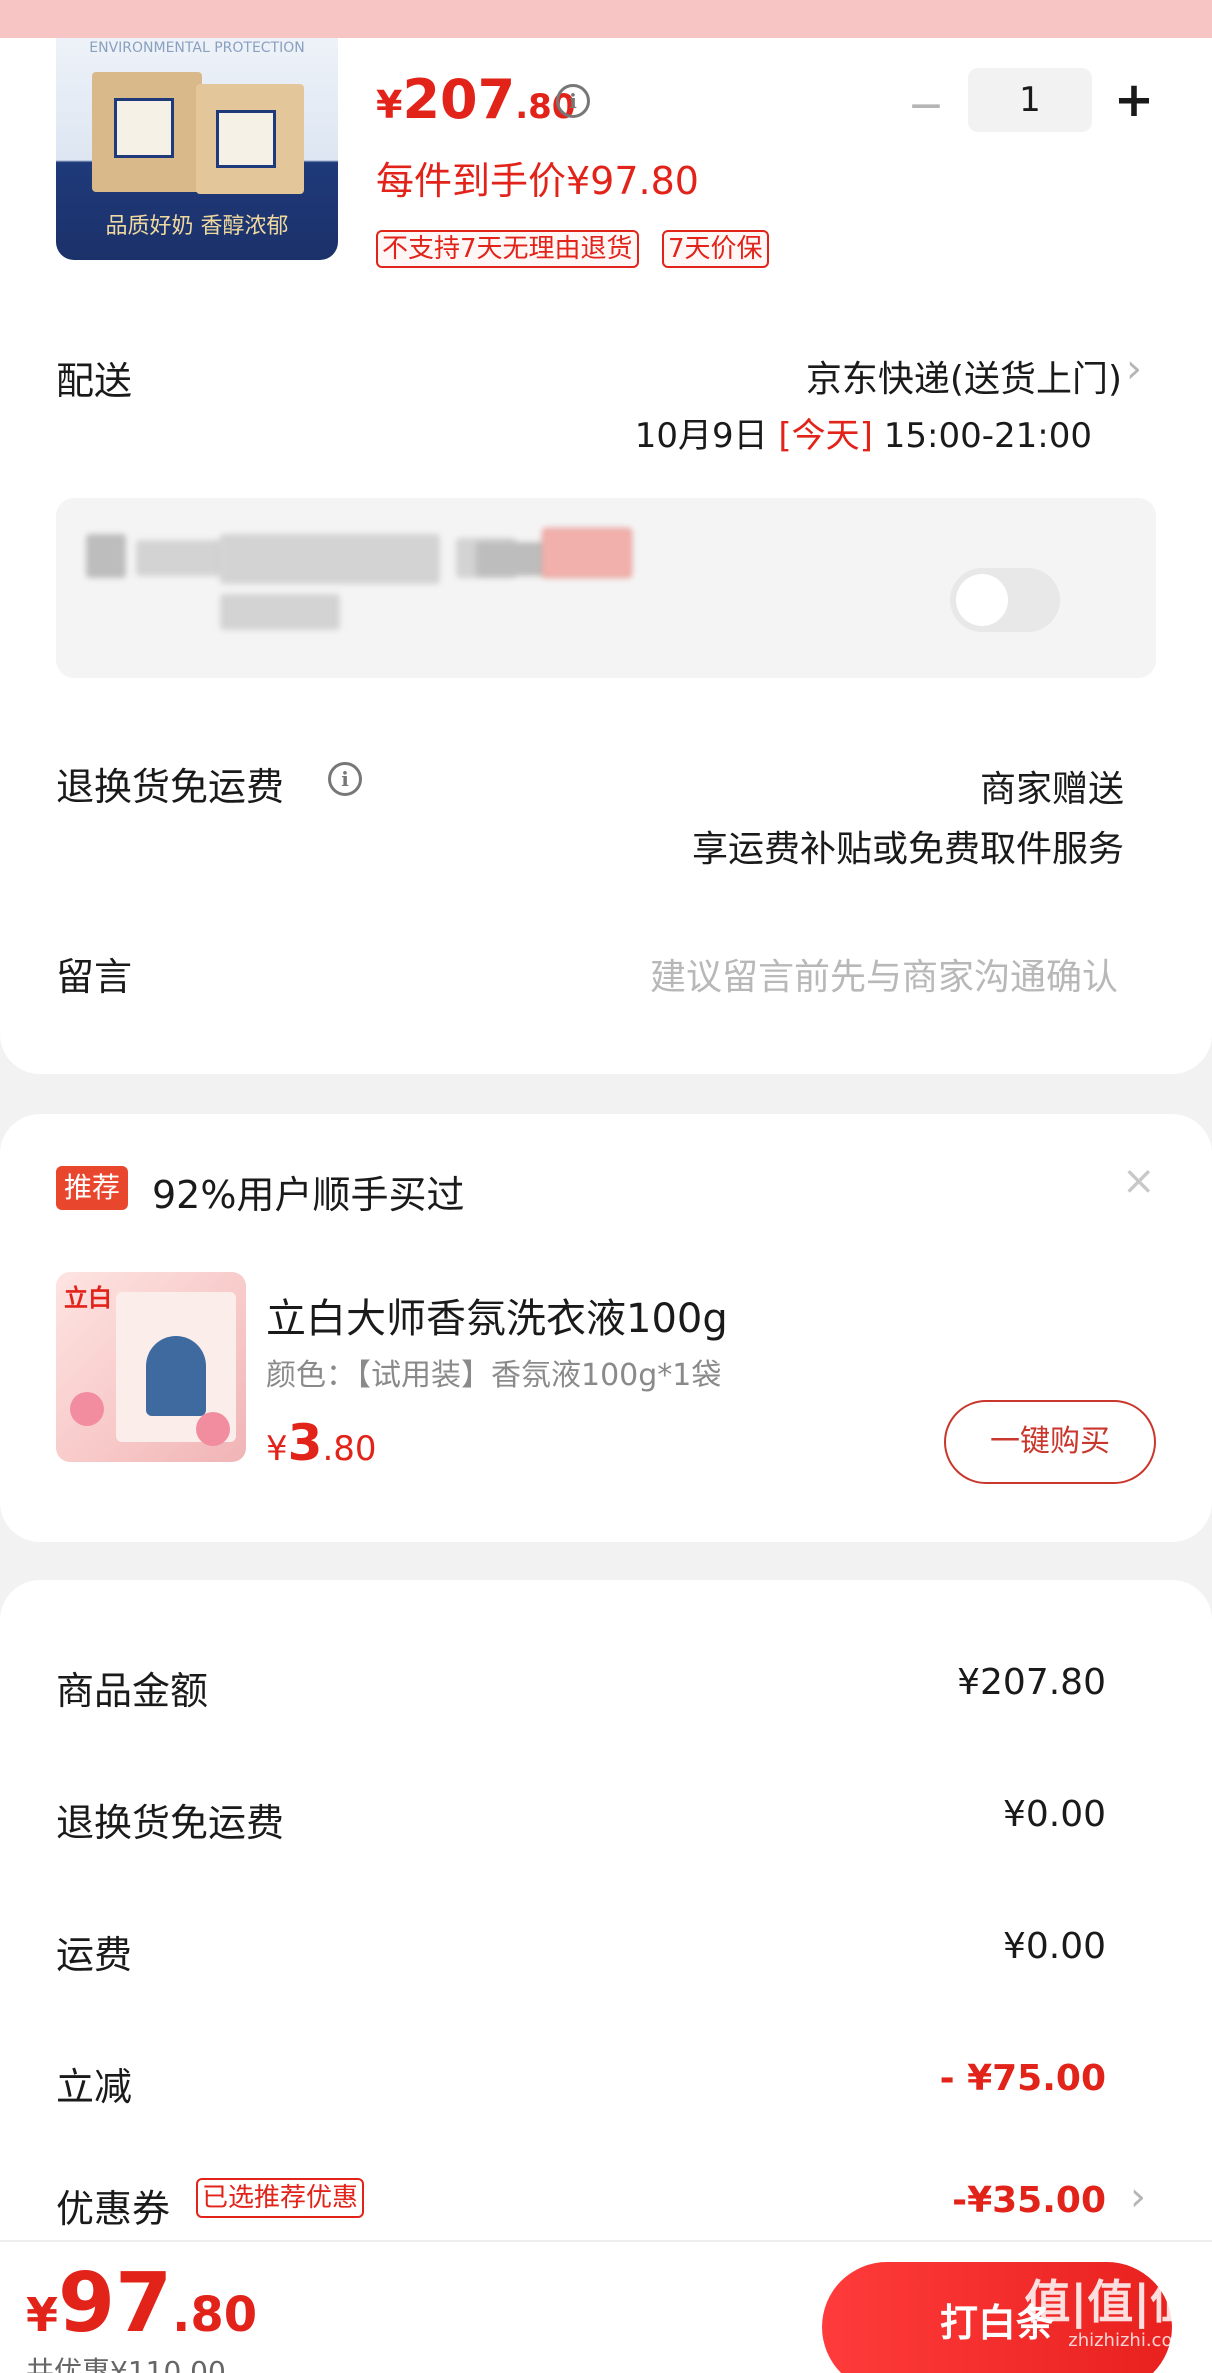 This screenshot has width=1212, height=2373. Describe the element at coordinates (1022, 2078) in the screenshot. I see `instant-discount-value: - ¥75.00` at that location.